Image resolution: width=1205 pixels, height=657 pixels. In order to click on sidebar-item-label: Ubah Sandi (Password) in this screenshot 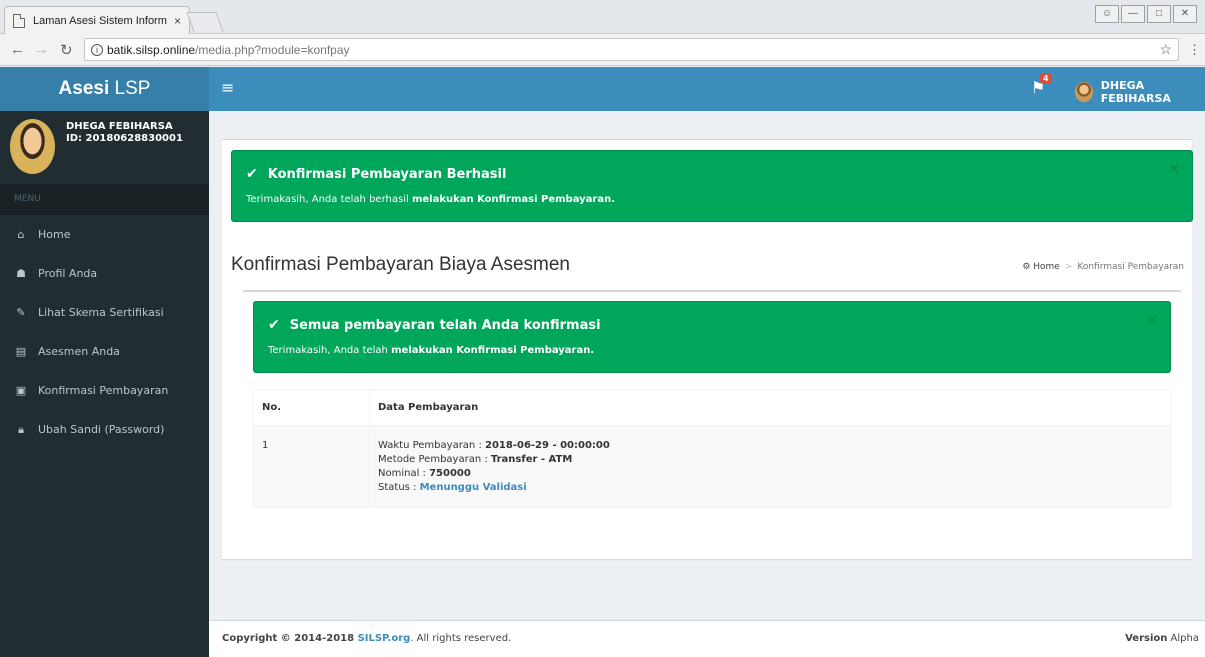, I will do `click(101, 429)`.